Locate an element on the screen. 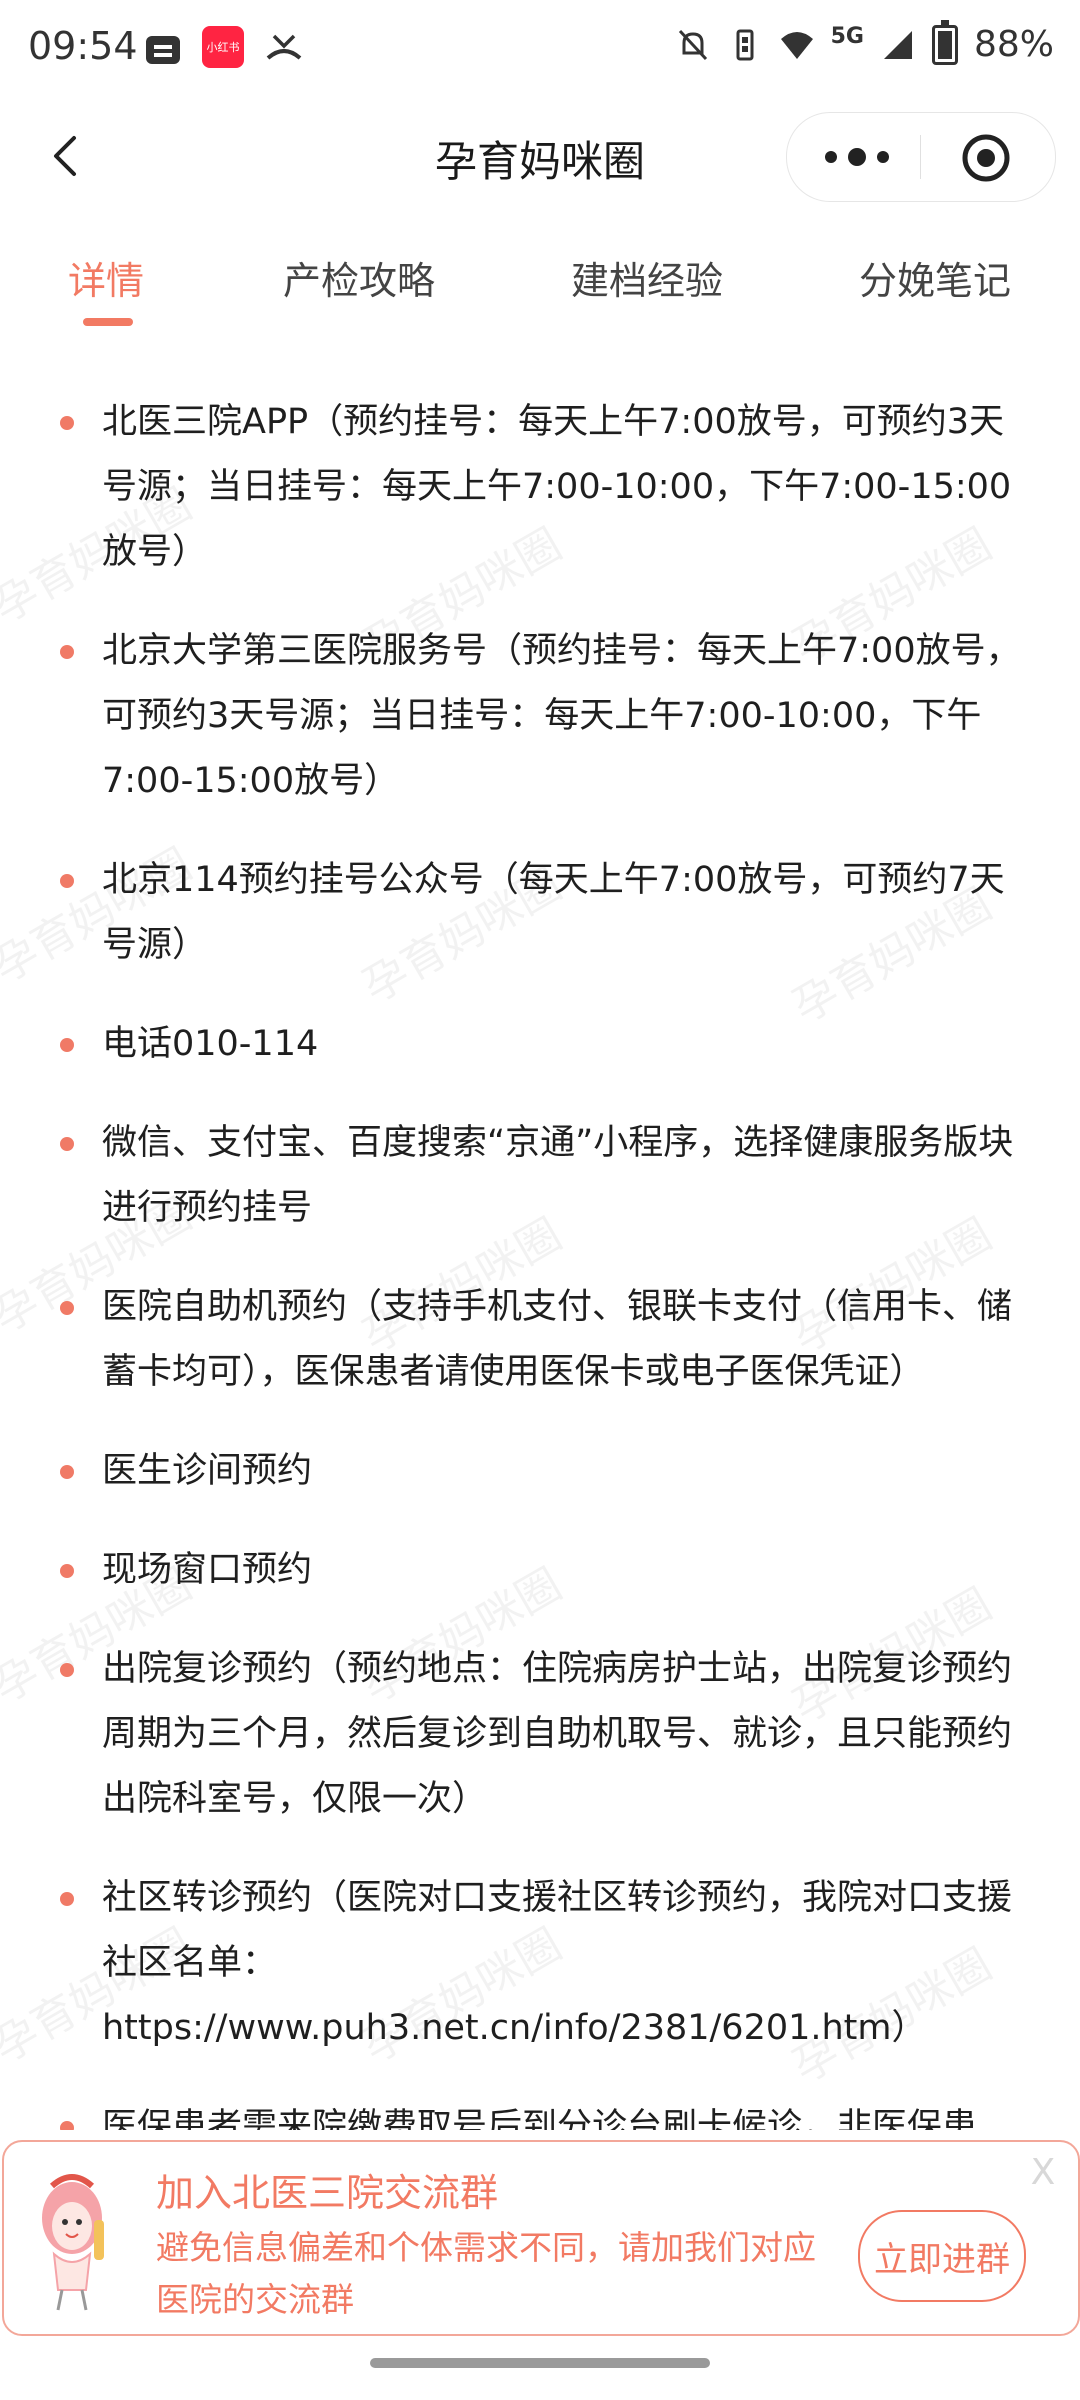  tab-delivery-notes: 分娩笔记 is located at coordinates (935, 277).